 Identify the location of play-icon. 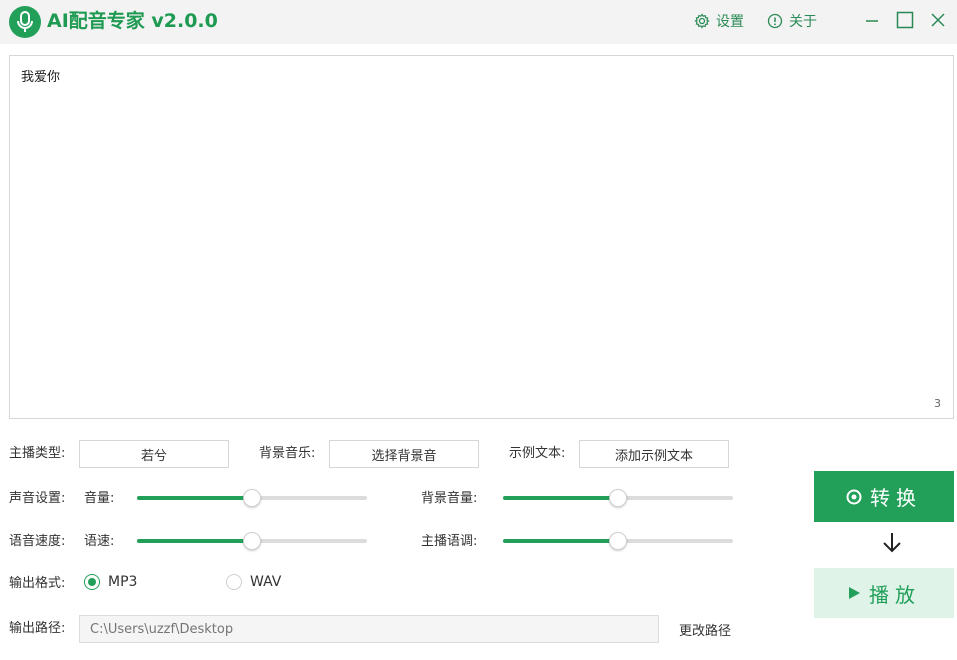
(854, 593).